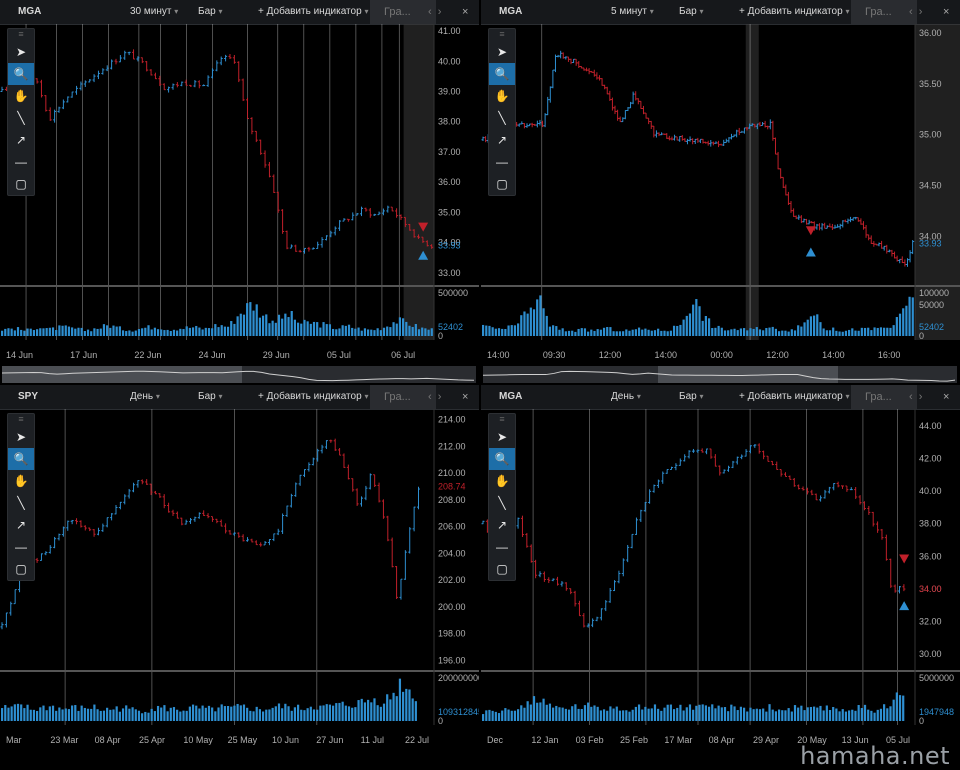 This screenshot has width=960, height=770. I want to click on price-tick-label: 38.00, so click(930, 524).